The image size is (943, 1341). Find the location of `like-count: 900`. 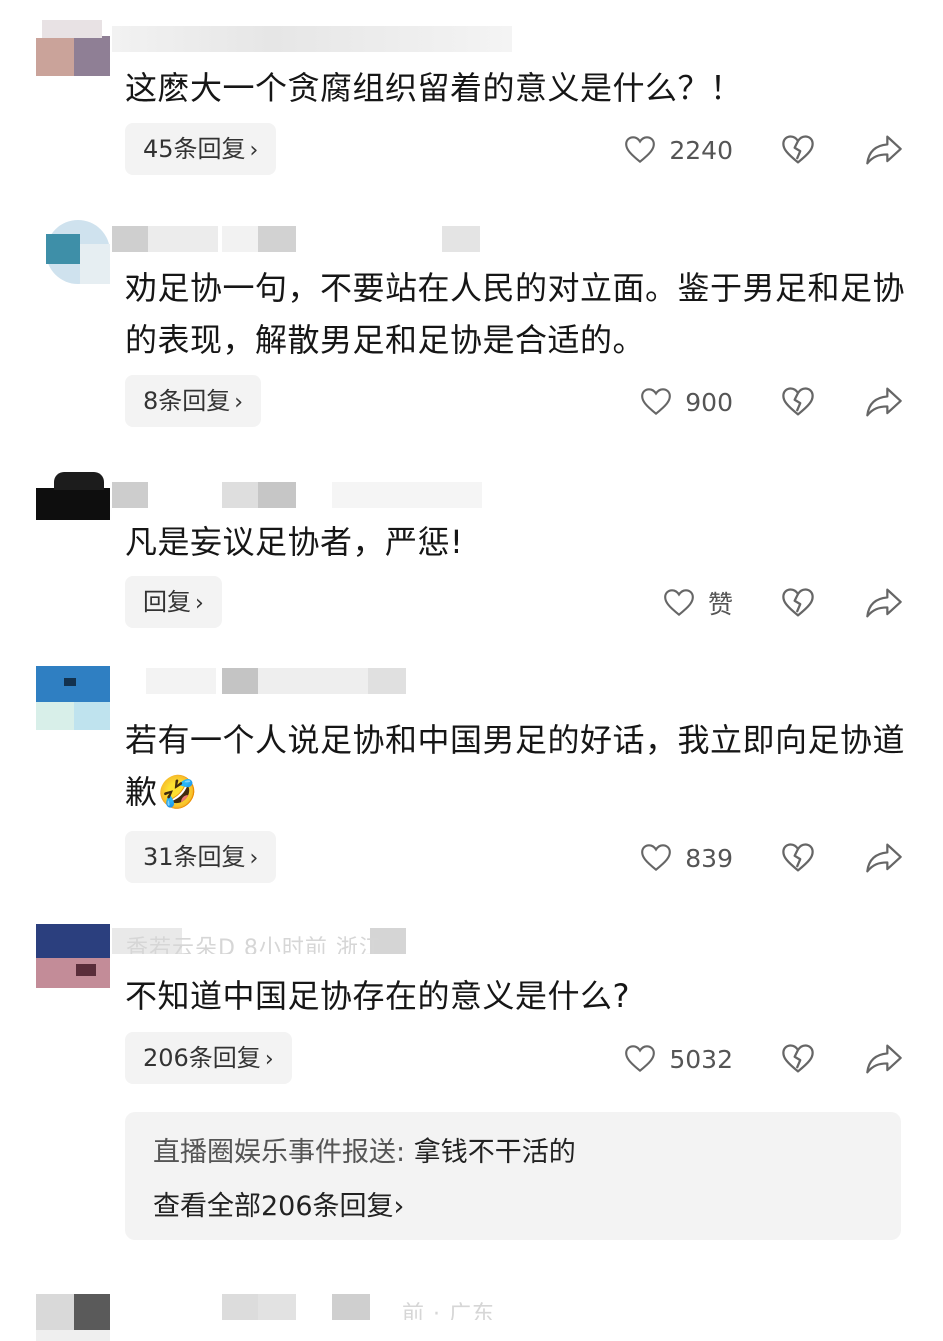

like-count: 900 is located at coordinates (709, 402).